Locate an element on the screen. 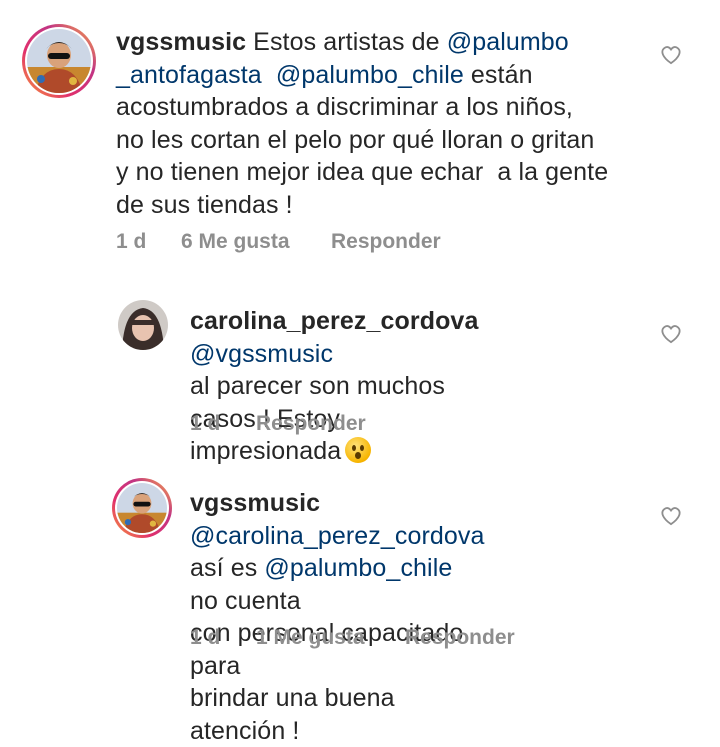 This screenshot has height=747, width=720. comment-text is located at coordinates (269, 75).